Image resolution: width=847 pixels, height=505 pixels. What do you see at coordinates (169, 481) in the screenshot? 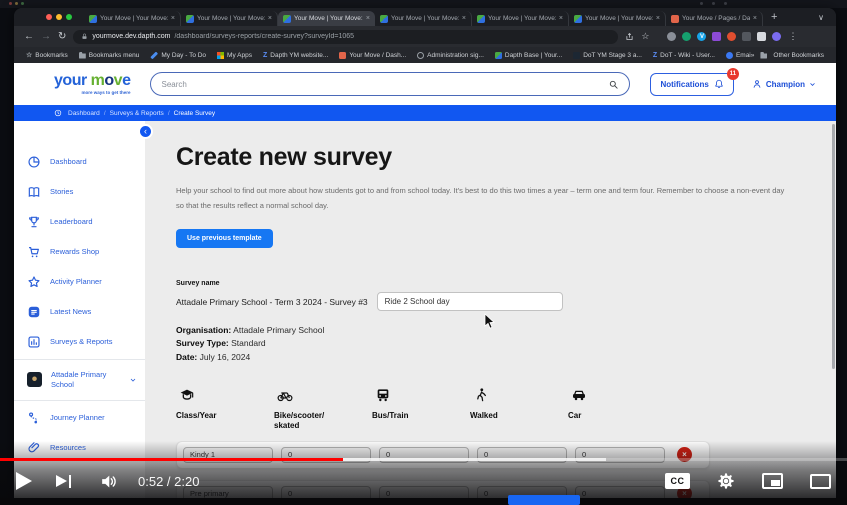
I see `time-display: 0:52 / 2:20` at bounding box center [169, 481].